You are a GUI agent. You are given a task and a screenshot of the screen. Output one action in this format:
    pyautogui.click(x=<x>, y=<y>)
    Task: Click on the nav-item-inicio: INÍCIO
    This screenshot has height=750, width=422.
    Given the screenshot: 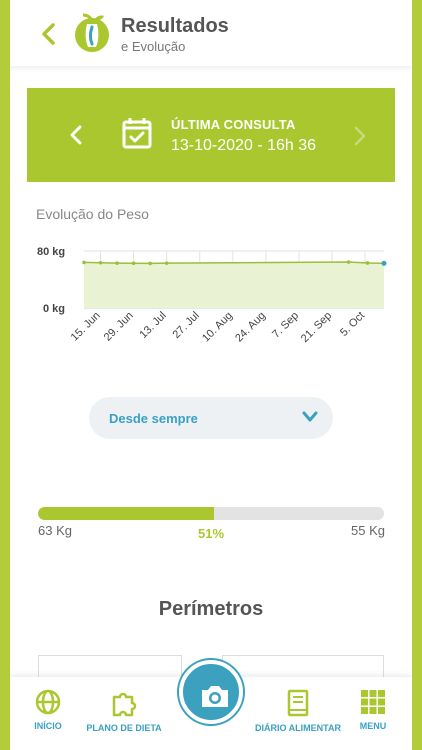 What is the action you would take?
    pyautogui.click(x=48, y=710)
    